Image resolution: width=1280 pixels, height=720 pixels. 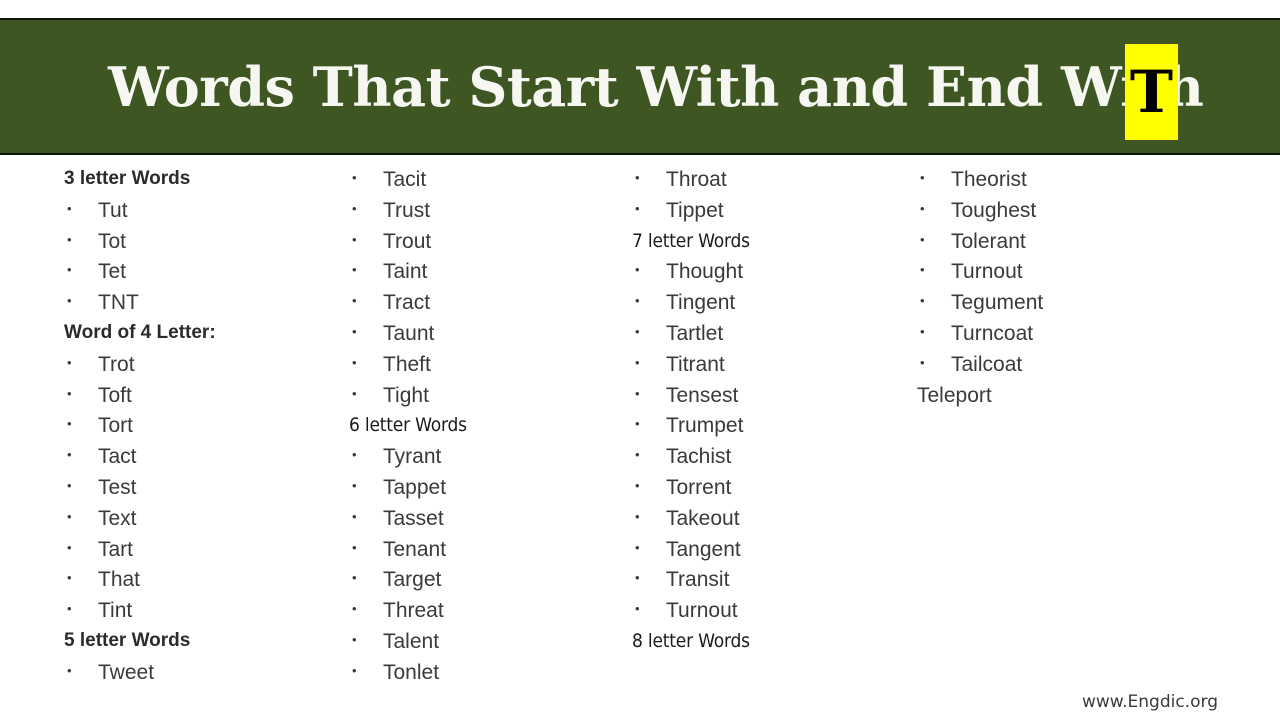 I want to click on word-list-item-label: Teleport, so click(x=954, y=395).